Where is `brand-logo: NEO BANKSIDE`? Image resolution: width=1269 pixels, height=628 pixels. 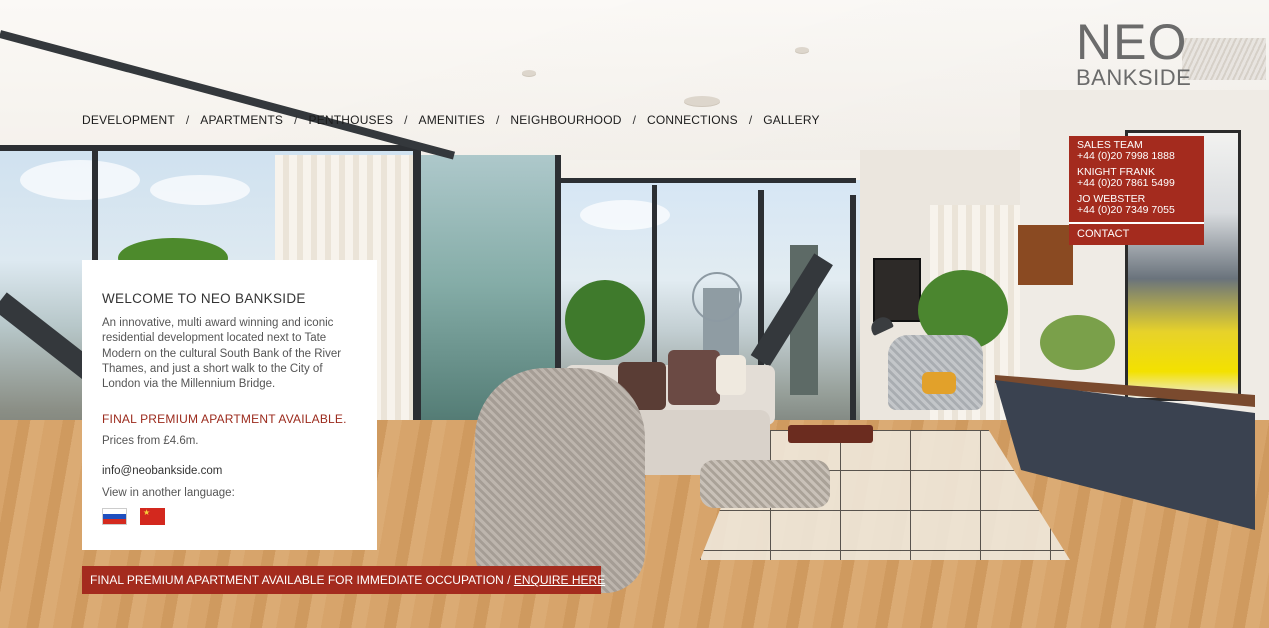 brand-logo: NEO BANKSIDE is located at coordinates (1138, 52).